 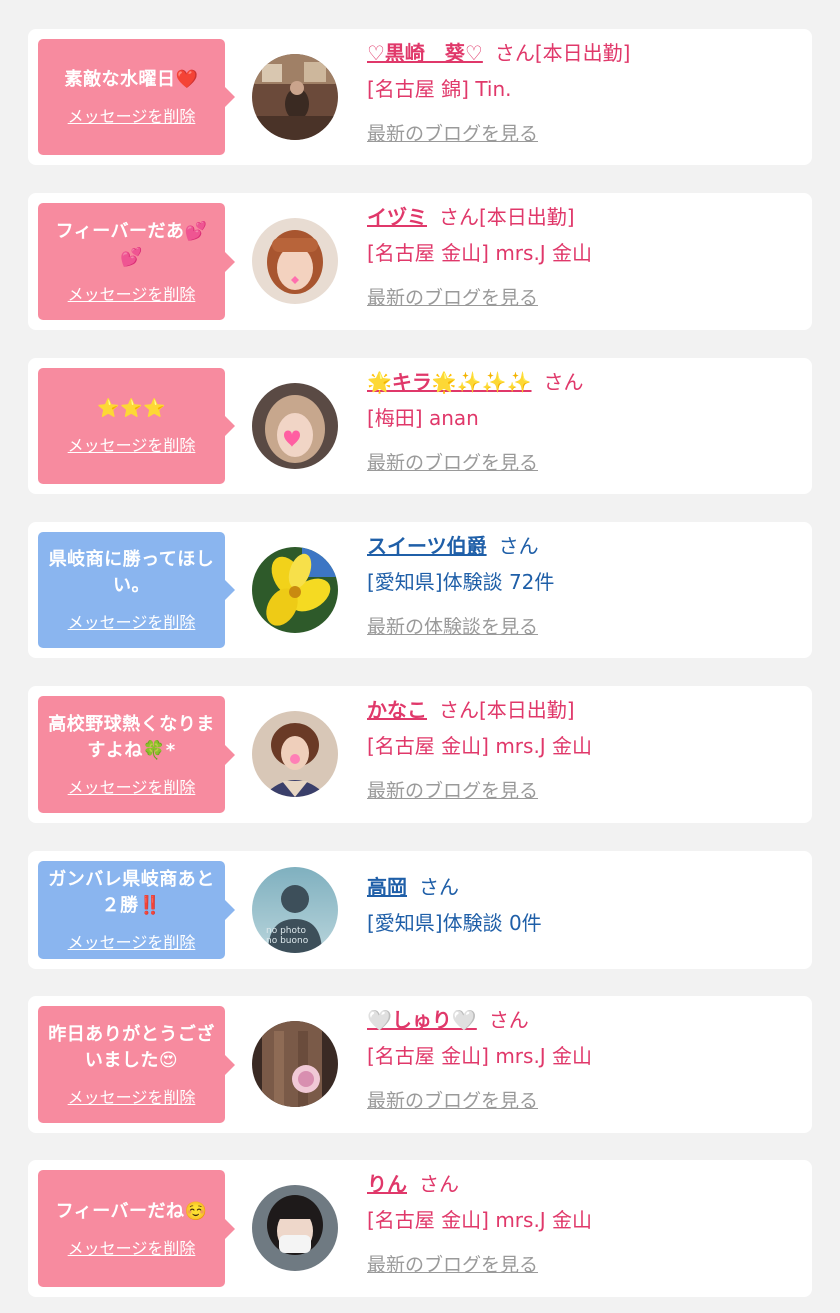 I want to click on user-info: イヅミ さん[本日出勤] [名古屋 金山] mrs.J 金山 最新のブログを見る, so click(x=479, y=257).